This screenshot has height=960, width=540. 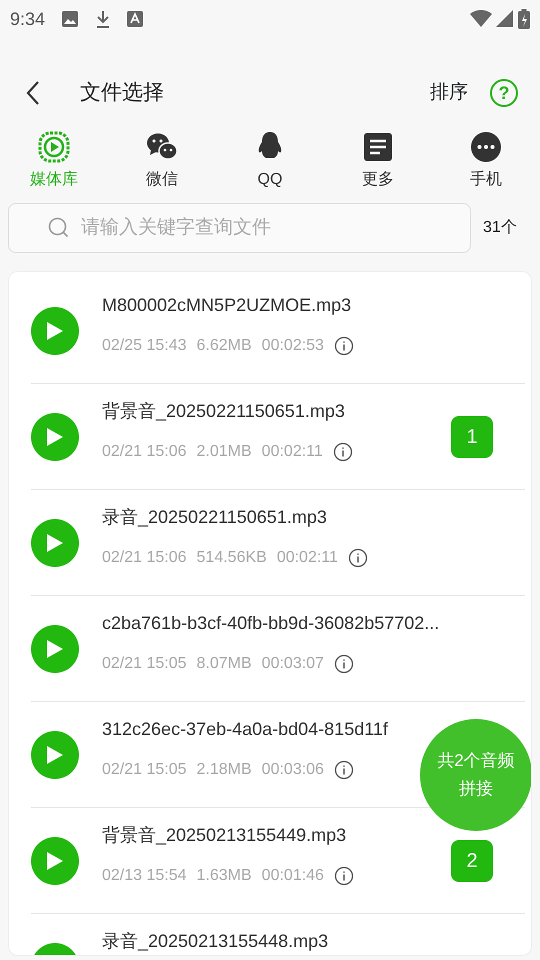 What do you see at coordinates (245, 729) in the screenshot?
I see `file-name: 312c26ec-37eb-4a0a-bd04-815d11f` at bounding box center [245, 729].